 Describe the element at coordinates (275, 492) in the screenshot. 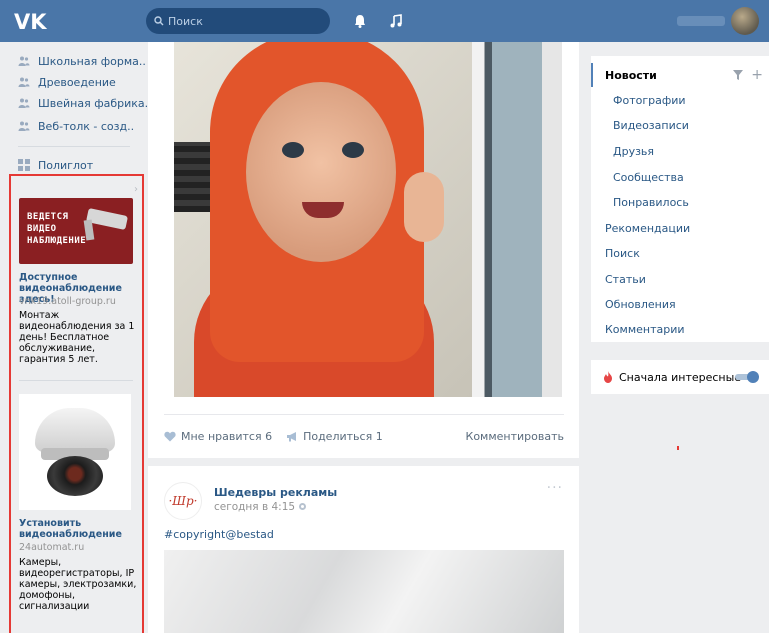

I see `post-author-name: Шедевры рекламы` at that location.